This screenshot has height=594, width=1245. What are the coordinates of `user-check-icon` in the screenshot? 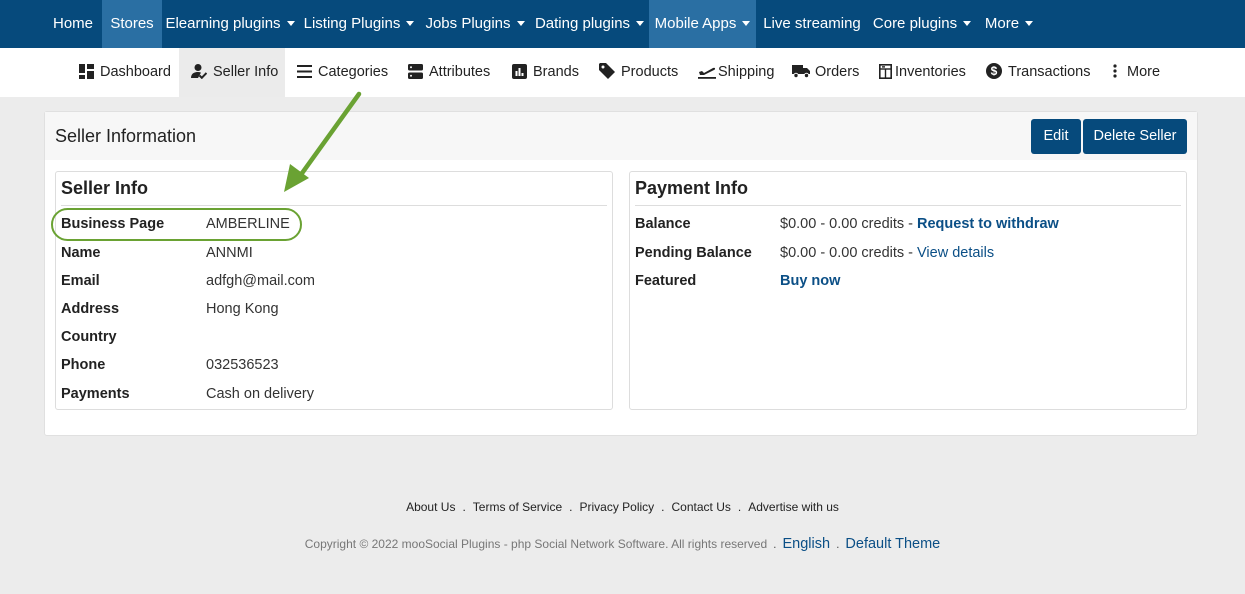 It's located at (199, 72).